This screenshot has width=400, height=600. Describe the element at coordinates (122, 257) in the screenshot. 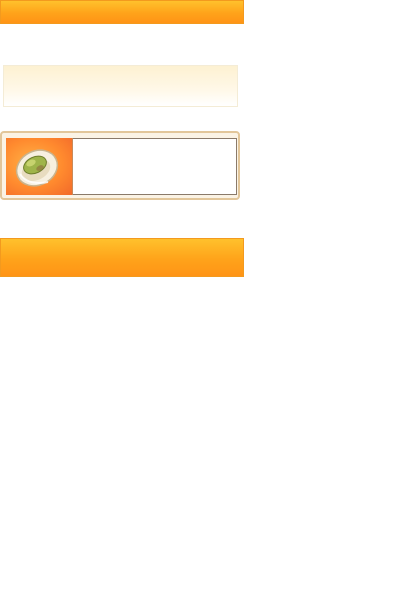

I see `footer-bar` at that location.